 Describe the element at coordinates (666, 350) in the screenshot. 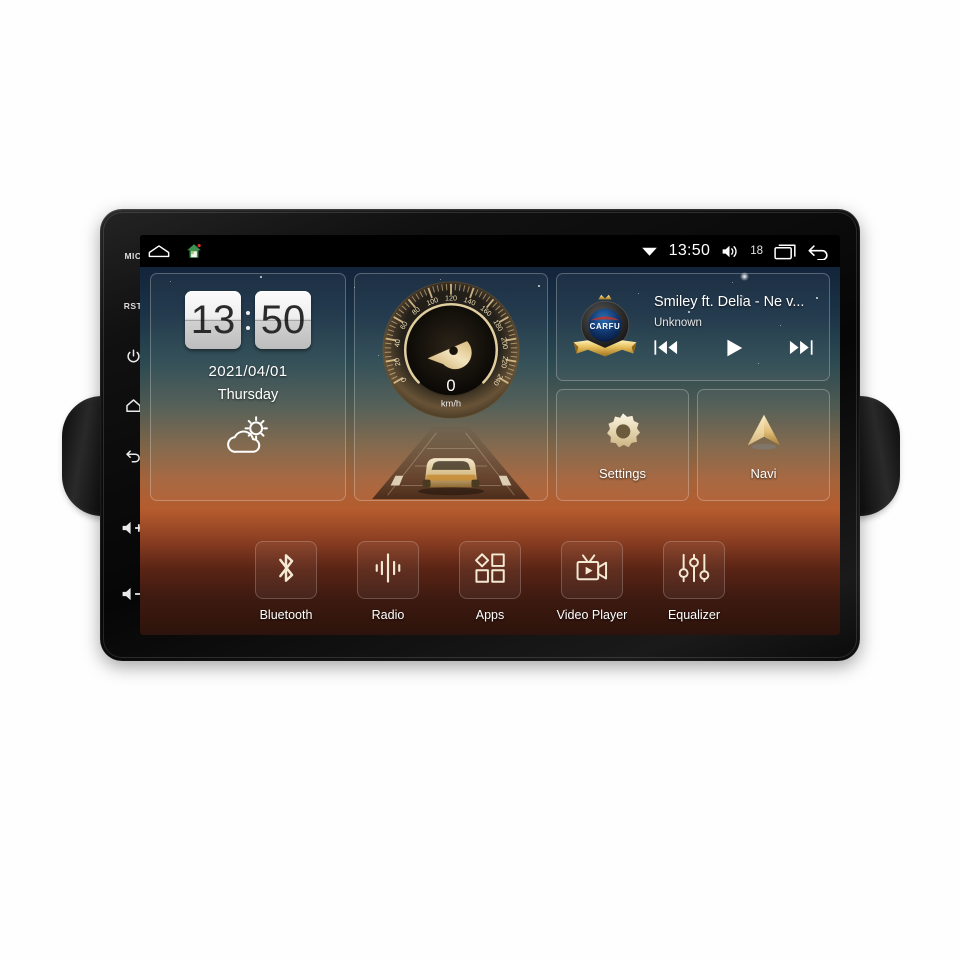

I see `previous-icon` at that location.